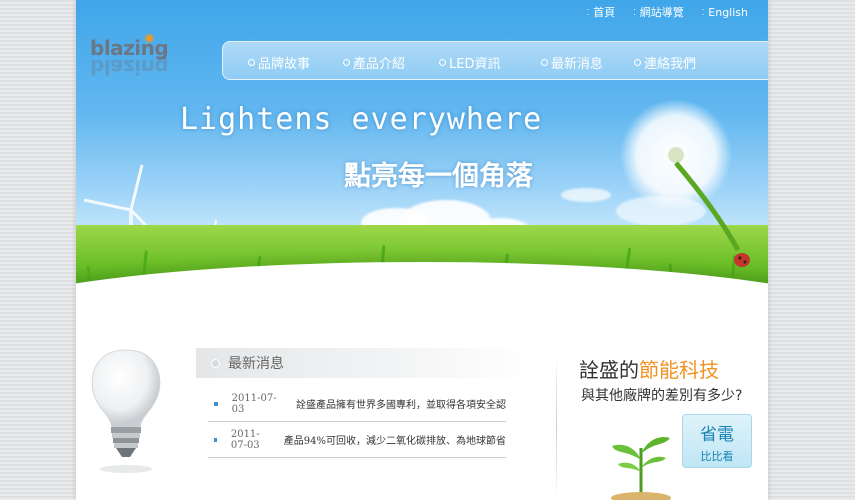 The width and height of the screenshot is (855, 500). I want to click on sun-icon: ✺, so click(149, 39).